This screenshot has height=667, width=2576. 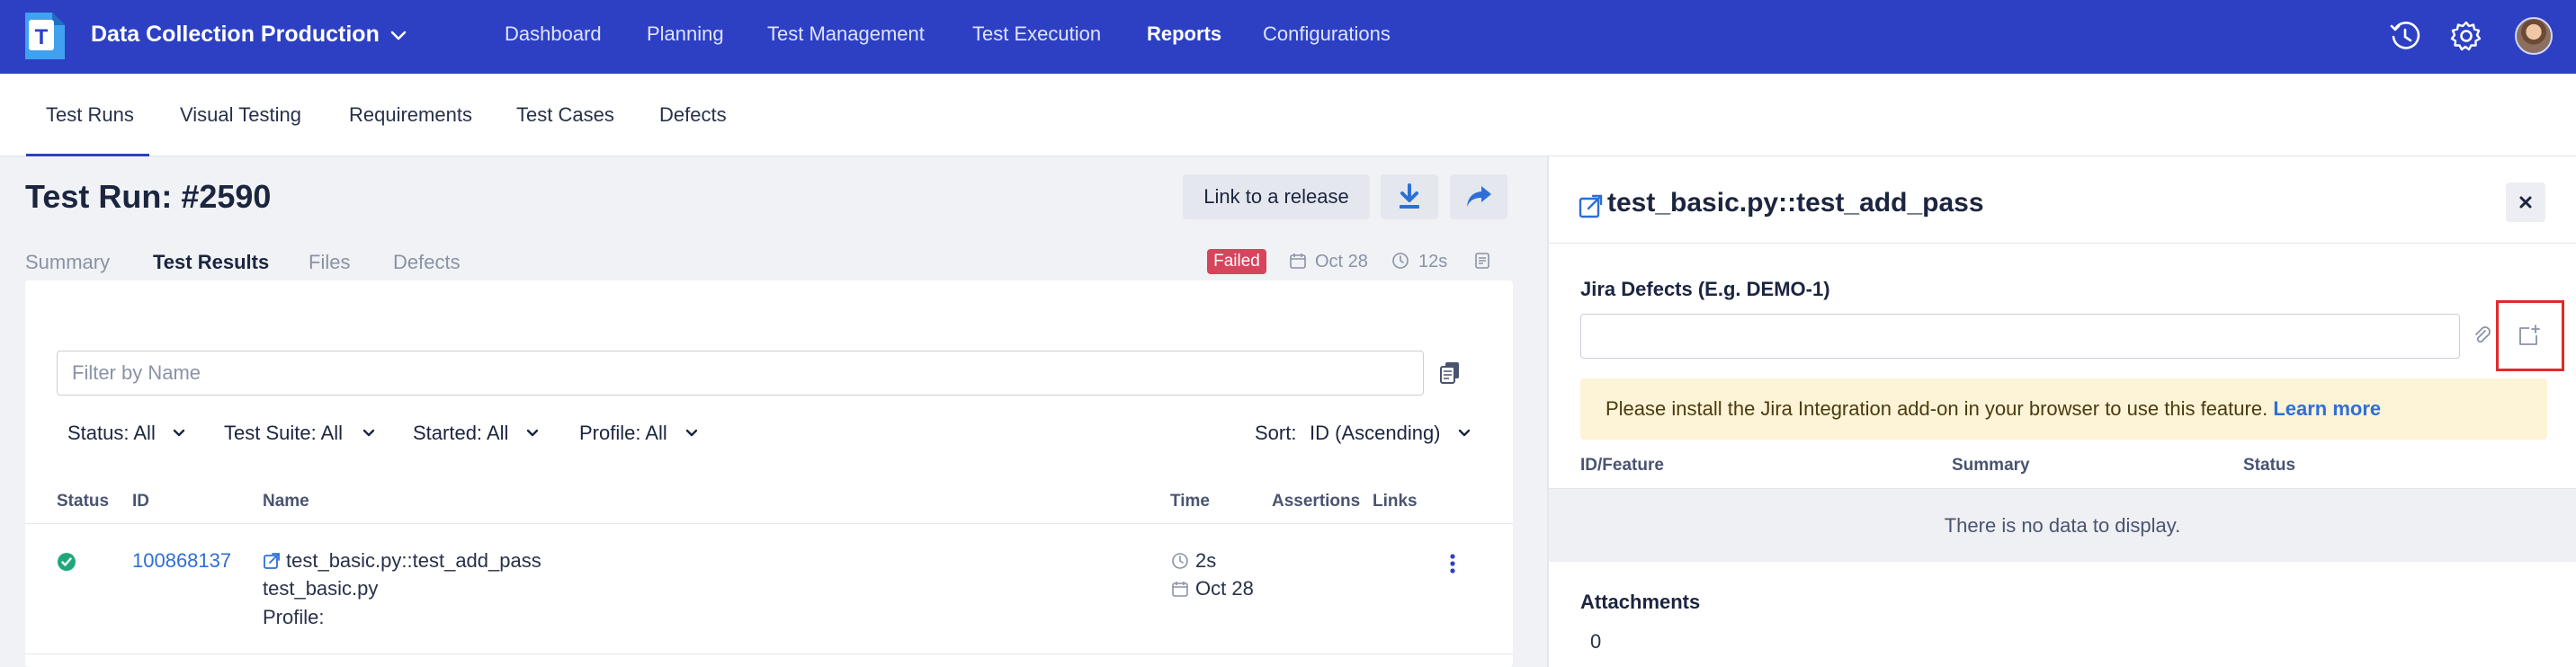 I want to click on nav-configurations: Configurations, so click(x=1327, y=34).